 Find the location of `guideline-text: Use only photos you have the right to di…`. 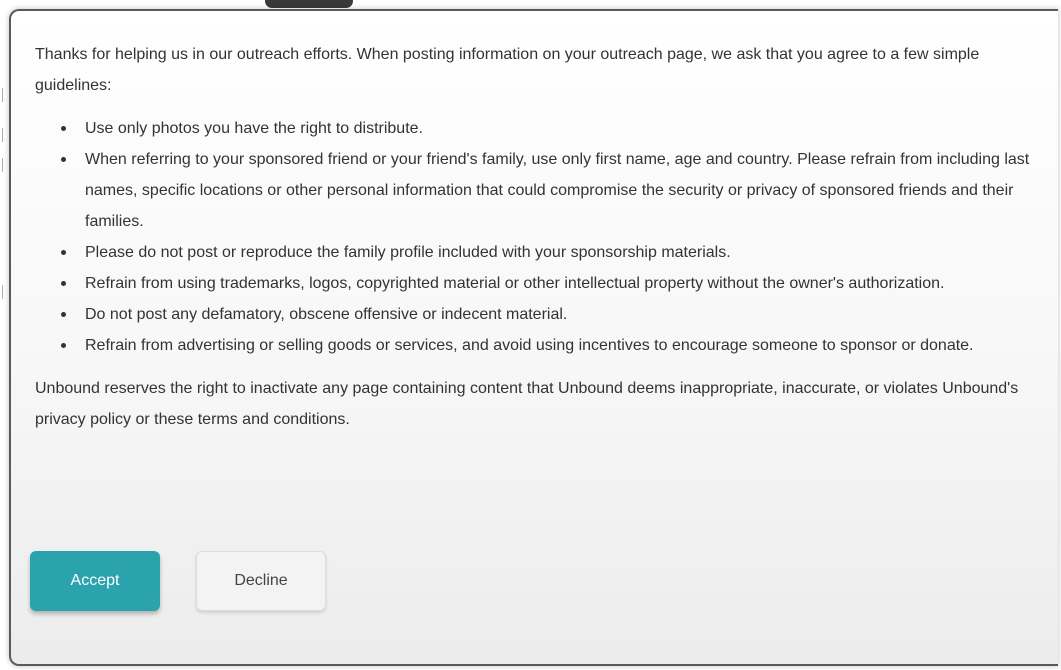

guideline-text: Use only photos you have the right to di… is located at coordinates (254, 128).